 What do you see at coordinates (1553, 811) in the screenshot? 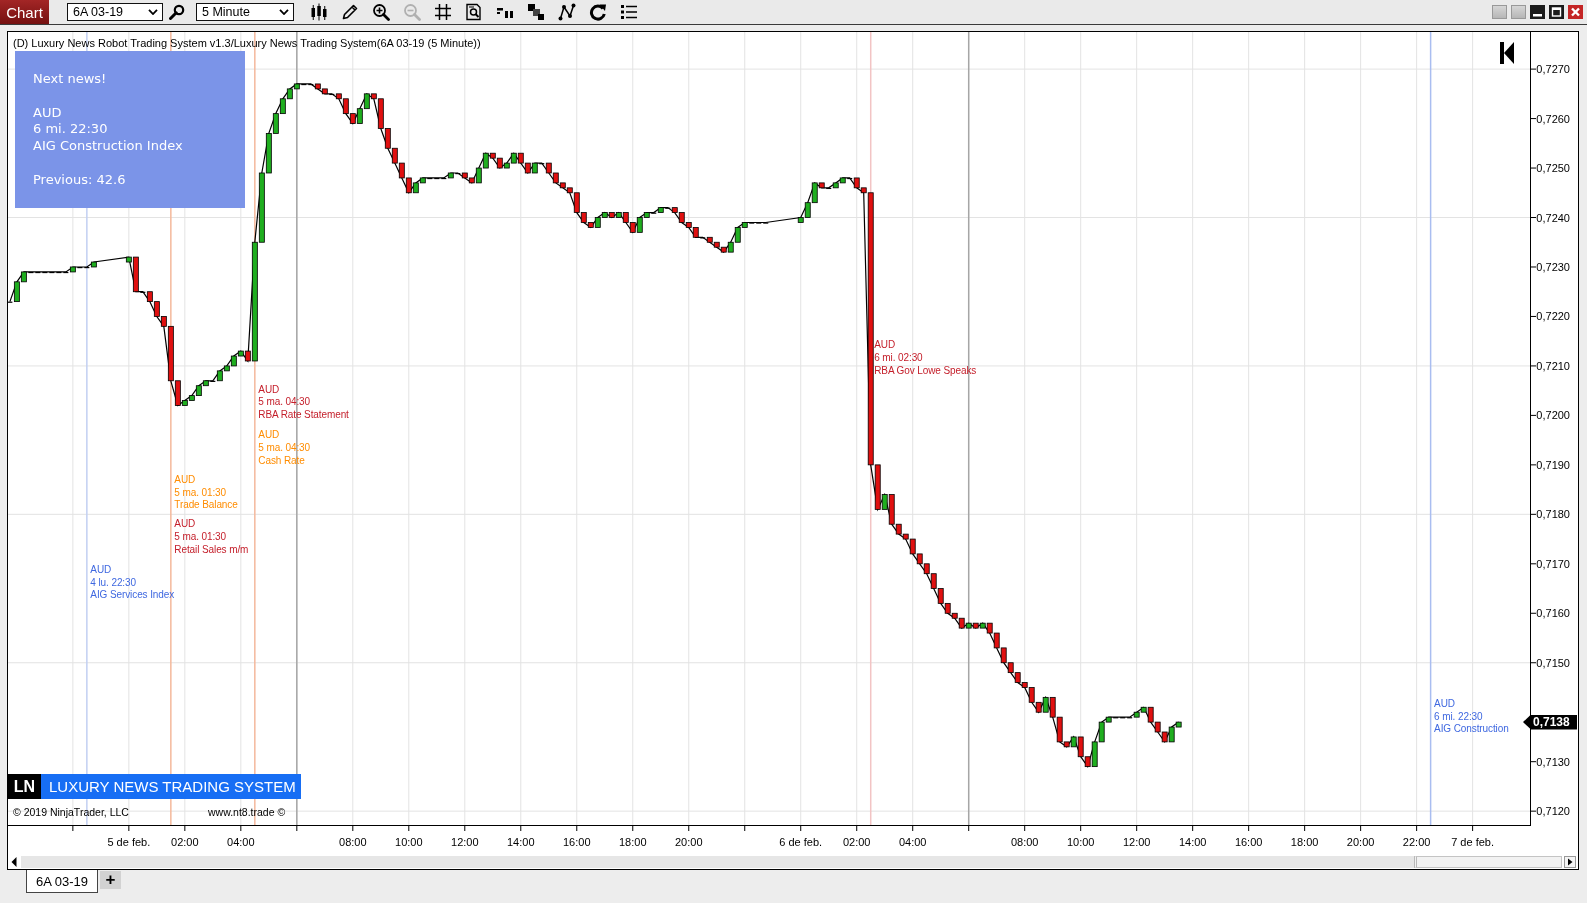
I see `axis-label: 0,7120` at bounding box center [1553, 811].